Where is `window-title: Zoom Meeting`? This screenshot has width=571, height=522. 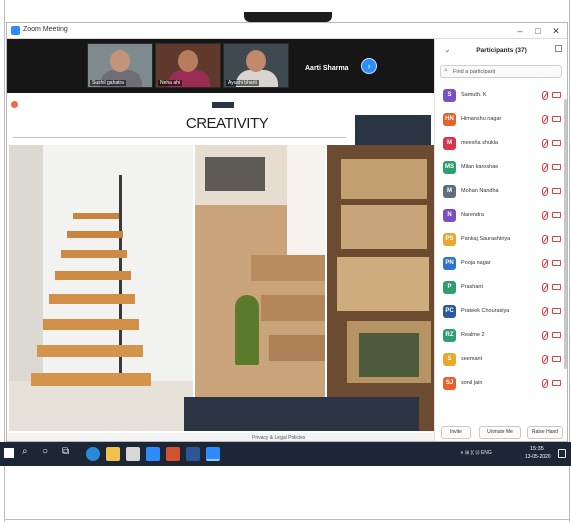
window-title: Zoom Meeting is located at coordinates (45, 29).